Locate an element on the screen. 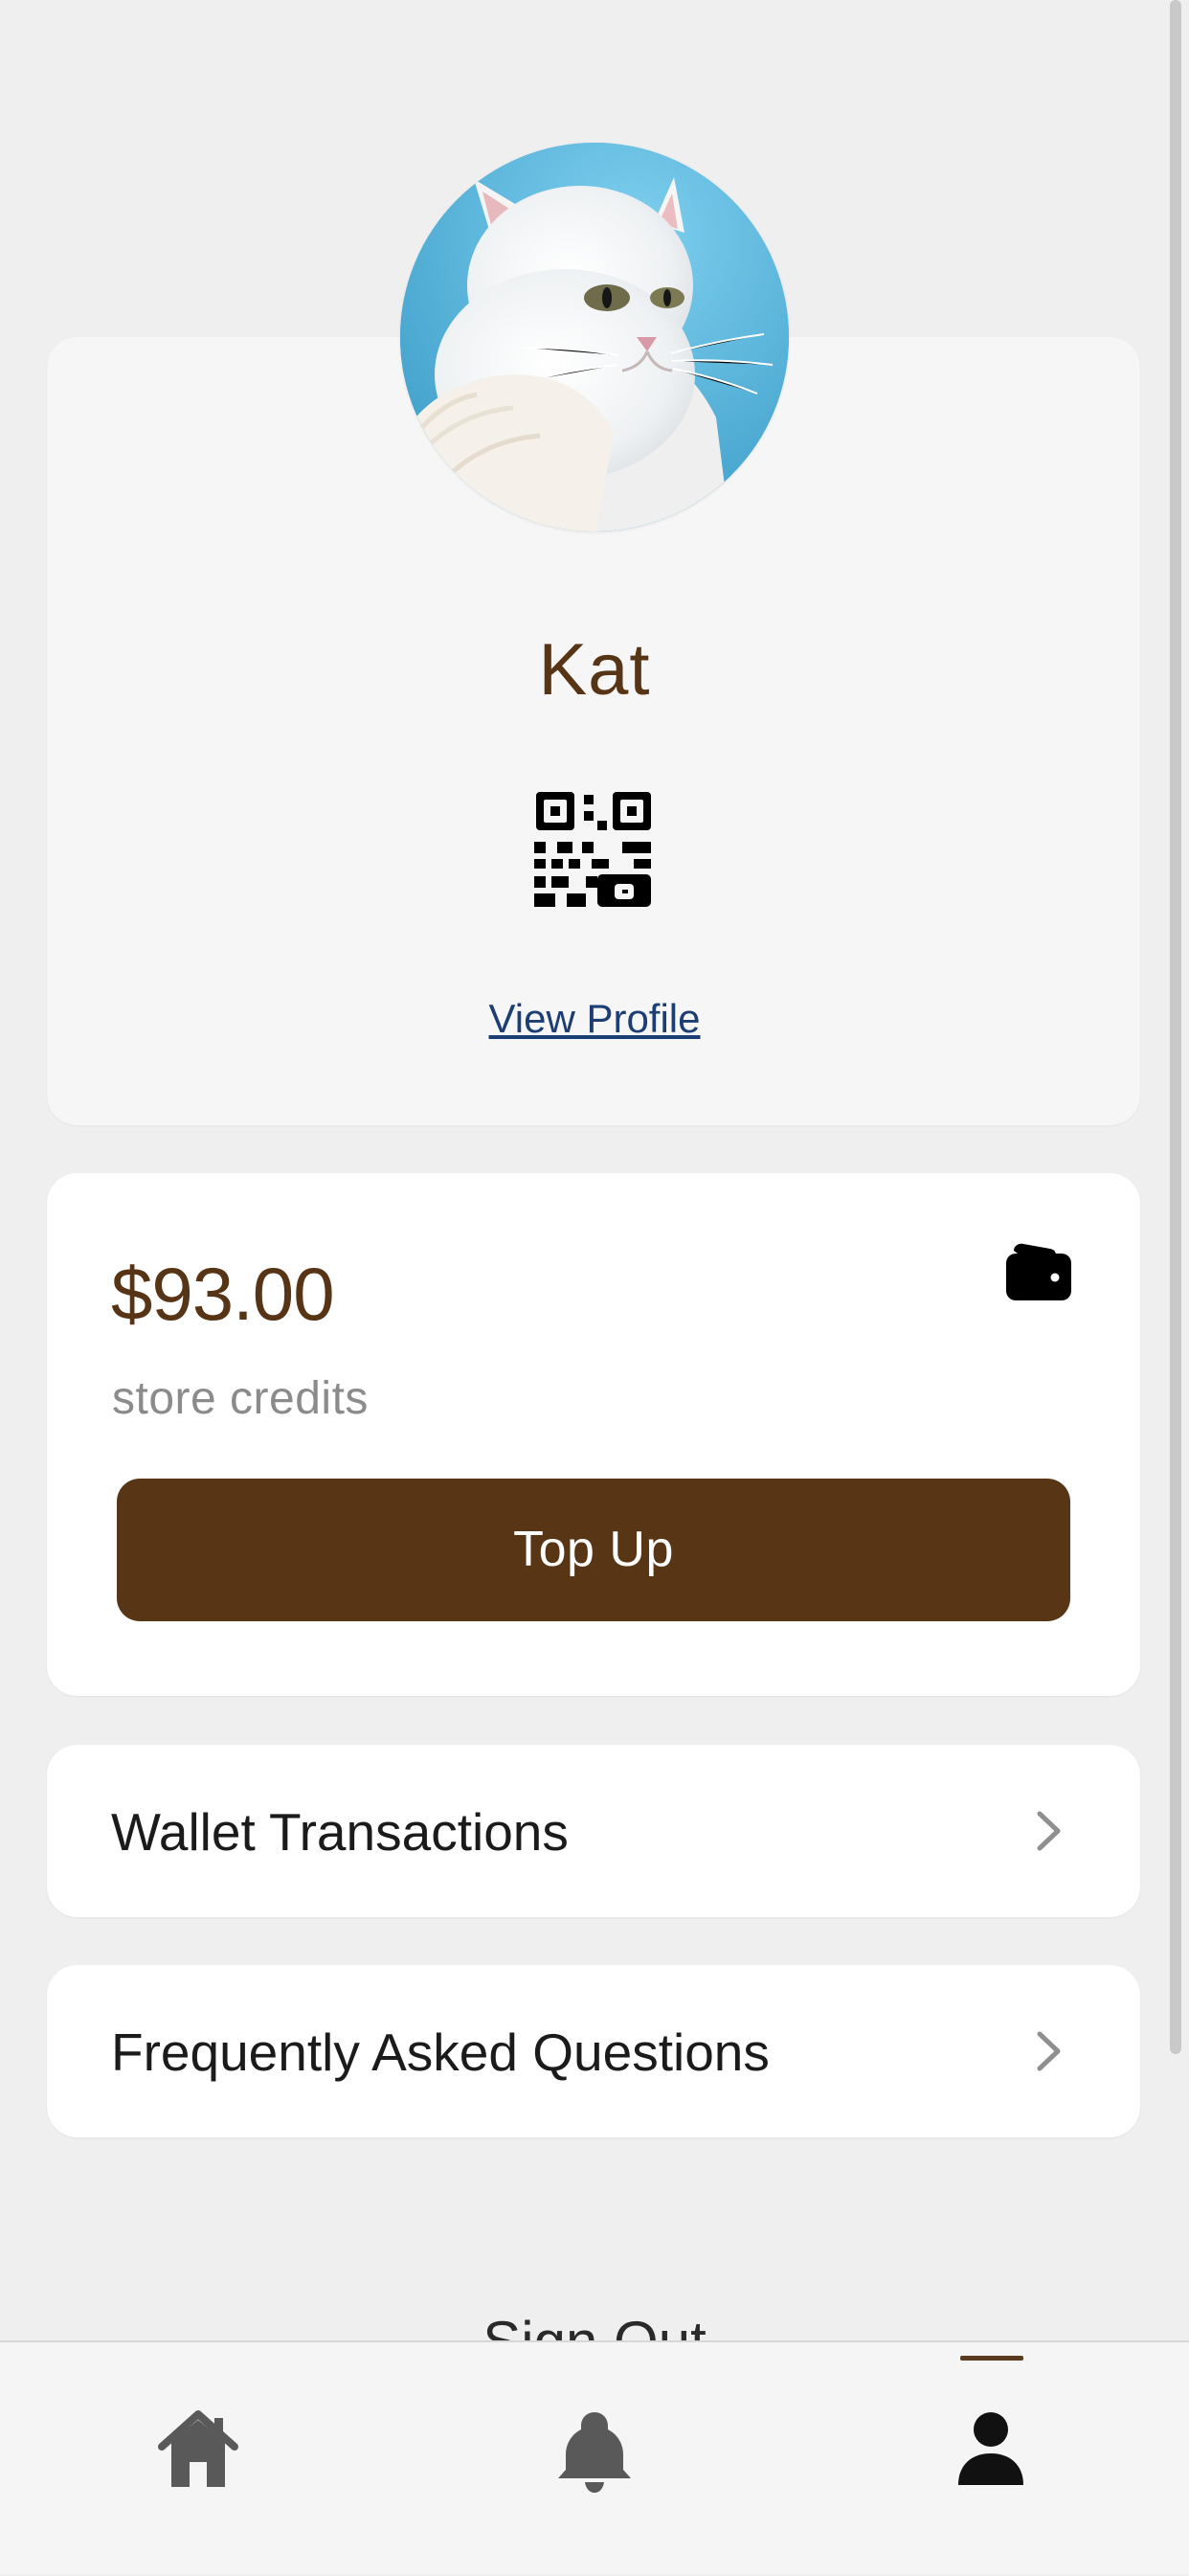 The height and width of the screenshot is (2576, 1189). store-credits-label: store credits is located at coordinates (240, 1398).